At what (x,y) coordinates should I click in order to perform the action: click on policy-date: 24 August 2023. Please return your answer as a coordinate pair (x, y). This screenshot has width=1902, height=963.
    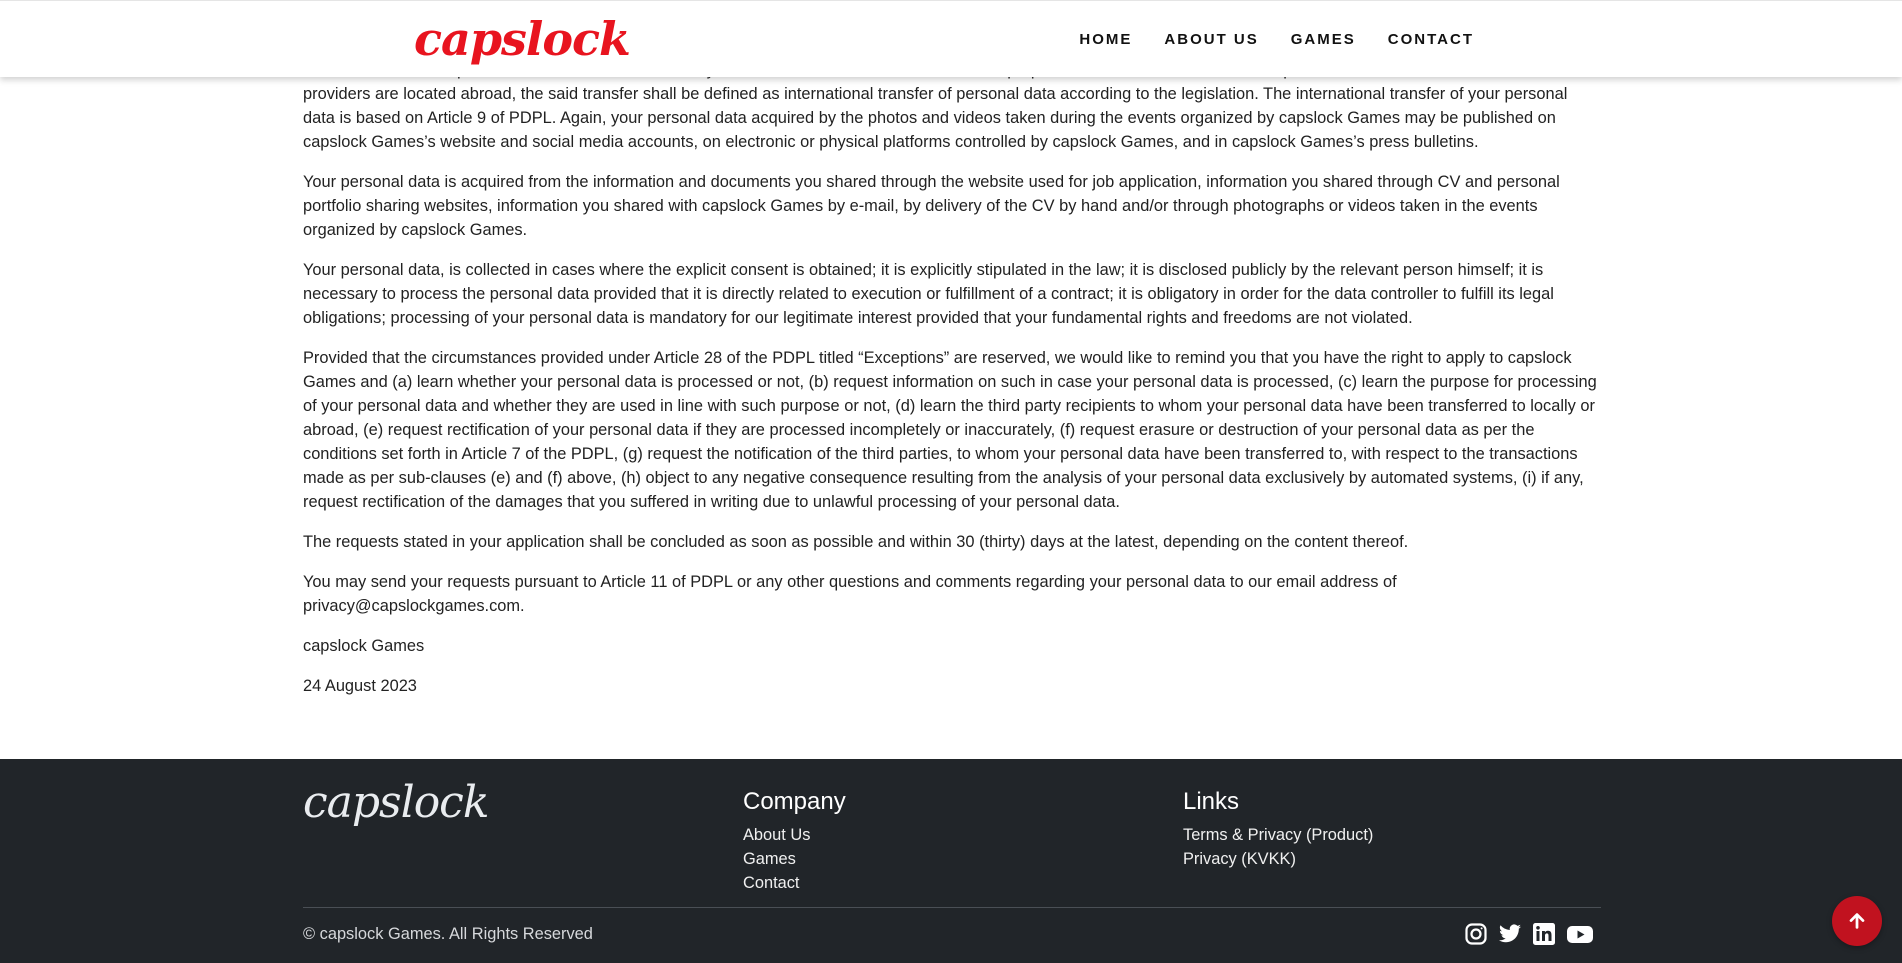
    Looking at the image, I should click on (360, 686).